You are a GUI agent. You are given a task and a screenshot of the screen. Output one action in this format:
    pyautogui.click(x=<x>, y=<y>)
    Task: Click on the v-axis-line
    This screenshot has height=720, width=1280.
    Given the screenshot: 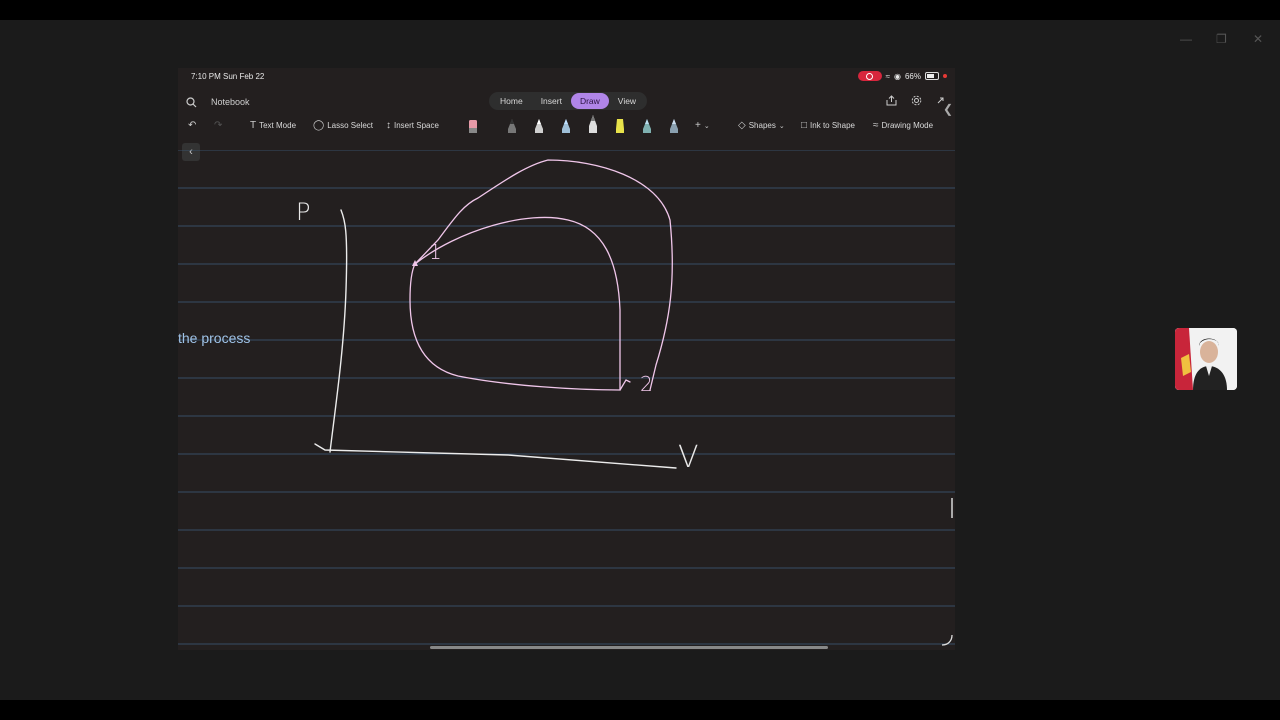 What is the action you would take?
    pyautogui.click(x=495, y=456)
    